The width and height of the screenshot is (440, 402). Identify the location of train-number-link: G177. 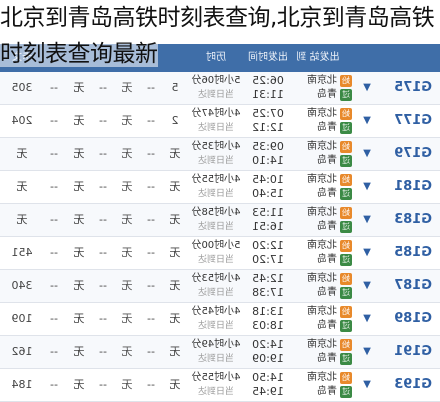
(404, 121).